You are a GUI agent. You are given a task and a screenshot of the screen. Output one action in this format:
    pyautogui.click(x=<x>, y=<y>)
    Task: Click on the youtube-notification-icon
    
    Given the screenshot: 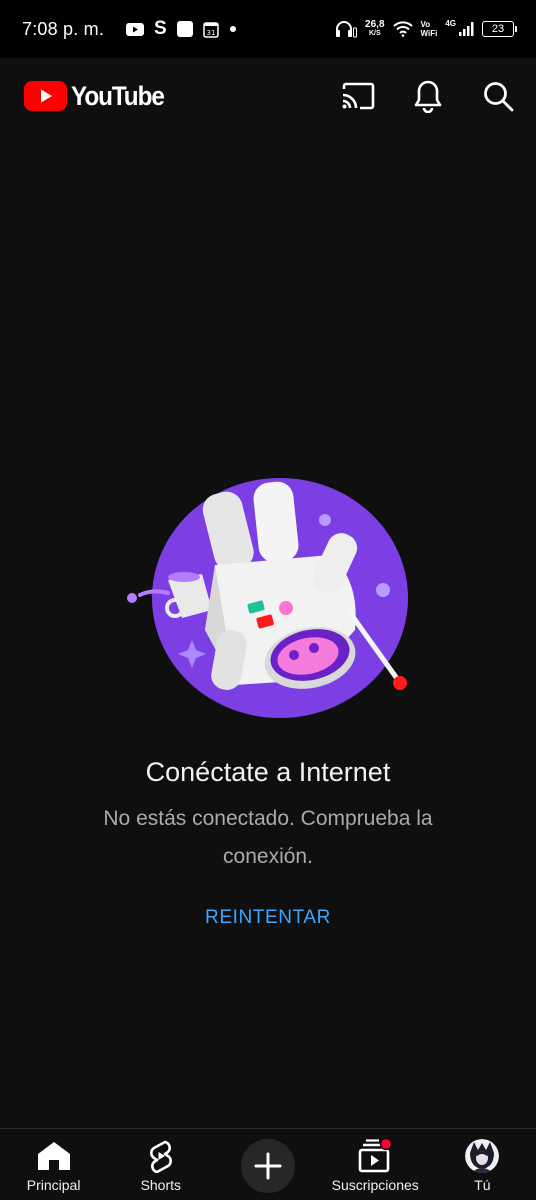 What is the action you would take?
    pyautogui.click(x=135, y=29)
    